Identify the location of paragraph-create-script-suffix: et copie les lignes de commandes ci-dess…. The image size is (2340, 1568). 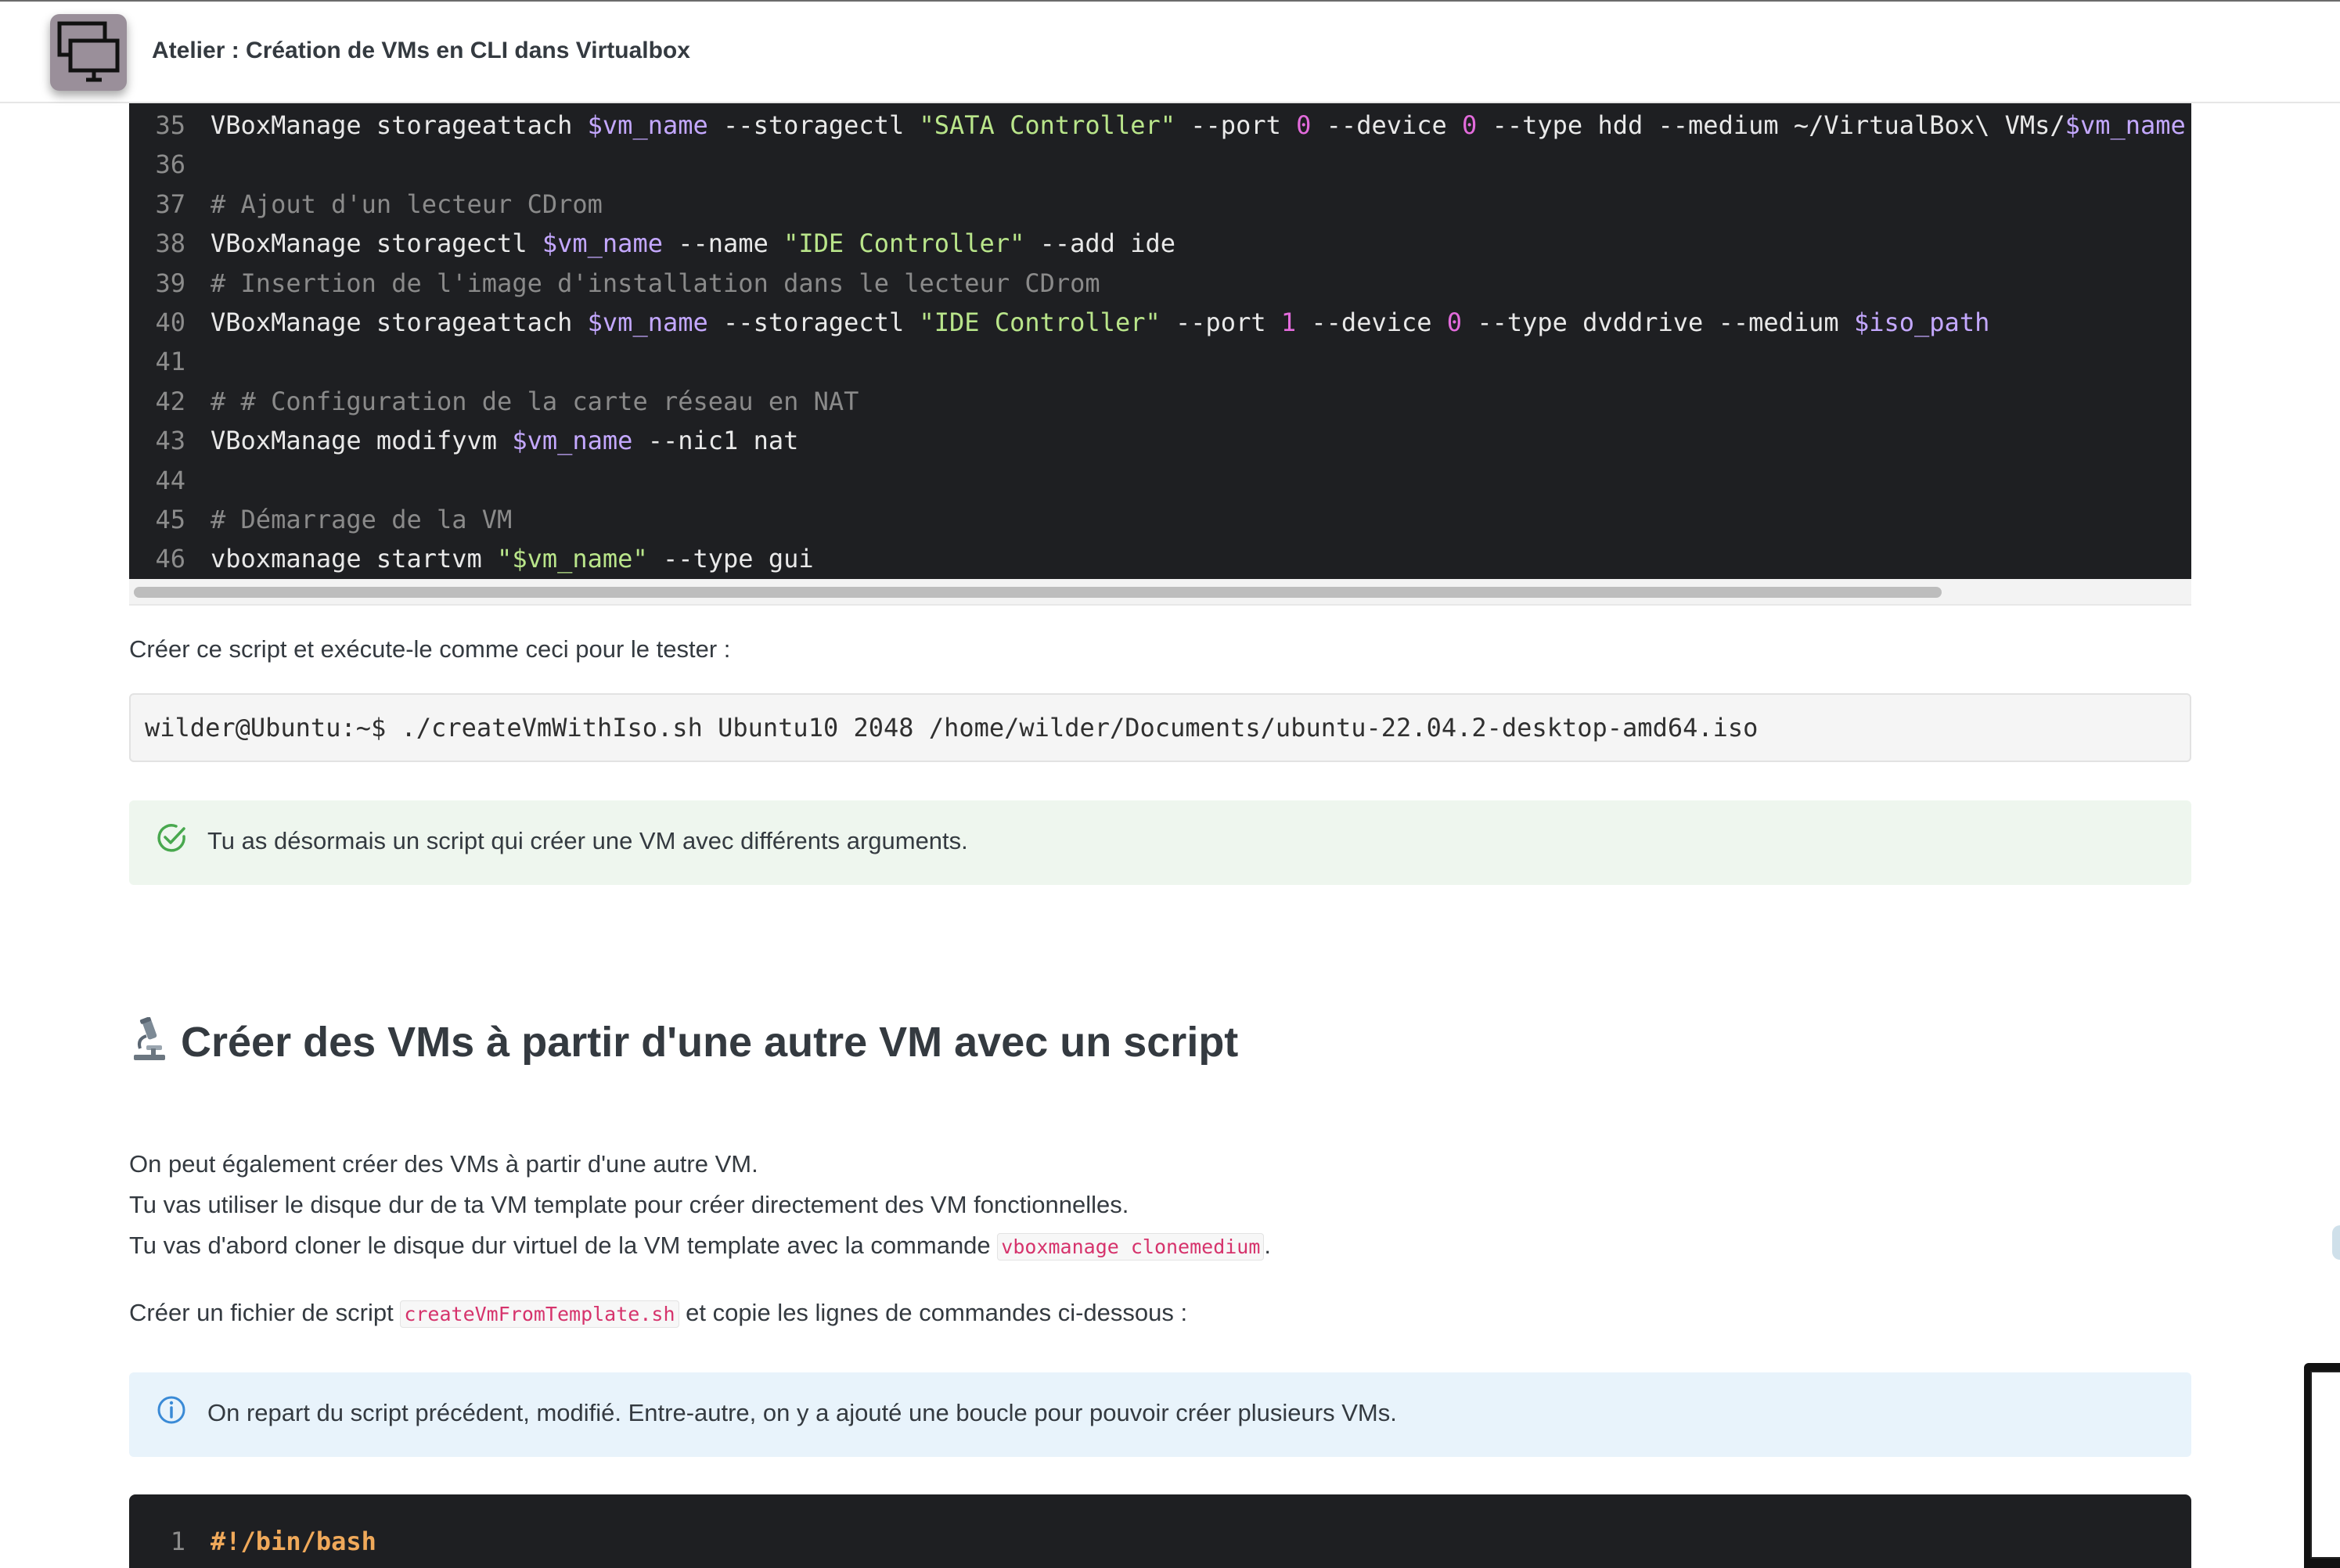
(933, 1312).